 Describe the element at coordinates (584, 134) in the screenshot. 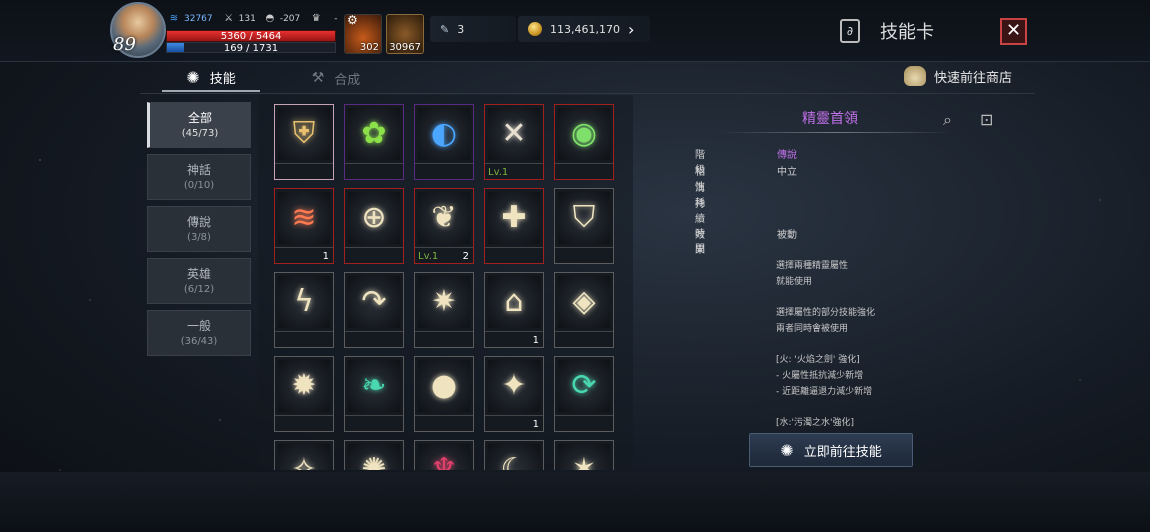

I see `green-signal-icon: ◉` at that location.